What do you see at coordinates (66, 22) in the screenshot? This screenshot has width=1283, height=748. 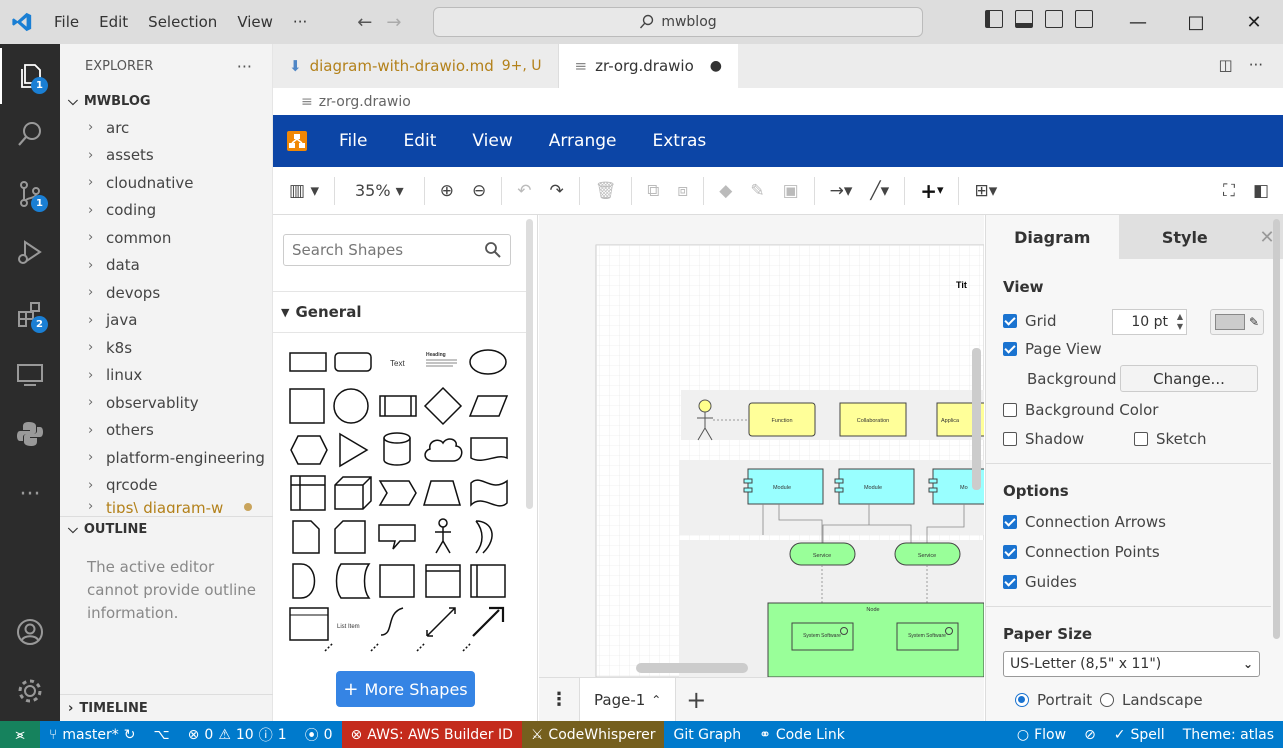 I see `menu-file: File` at bounding box center [66, 22].